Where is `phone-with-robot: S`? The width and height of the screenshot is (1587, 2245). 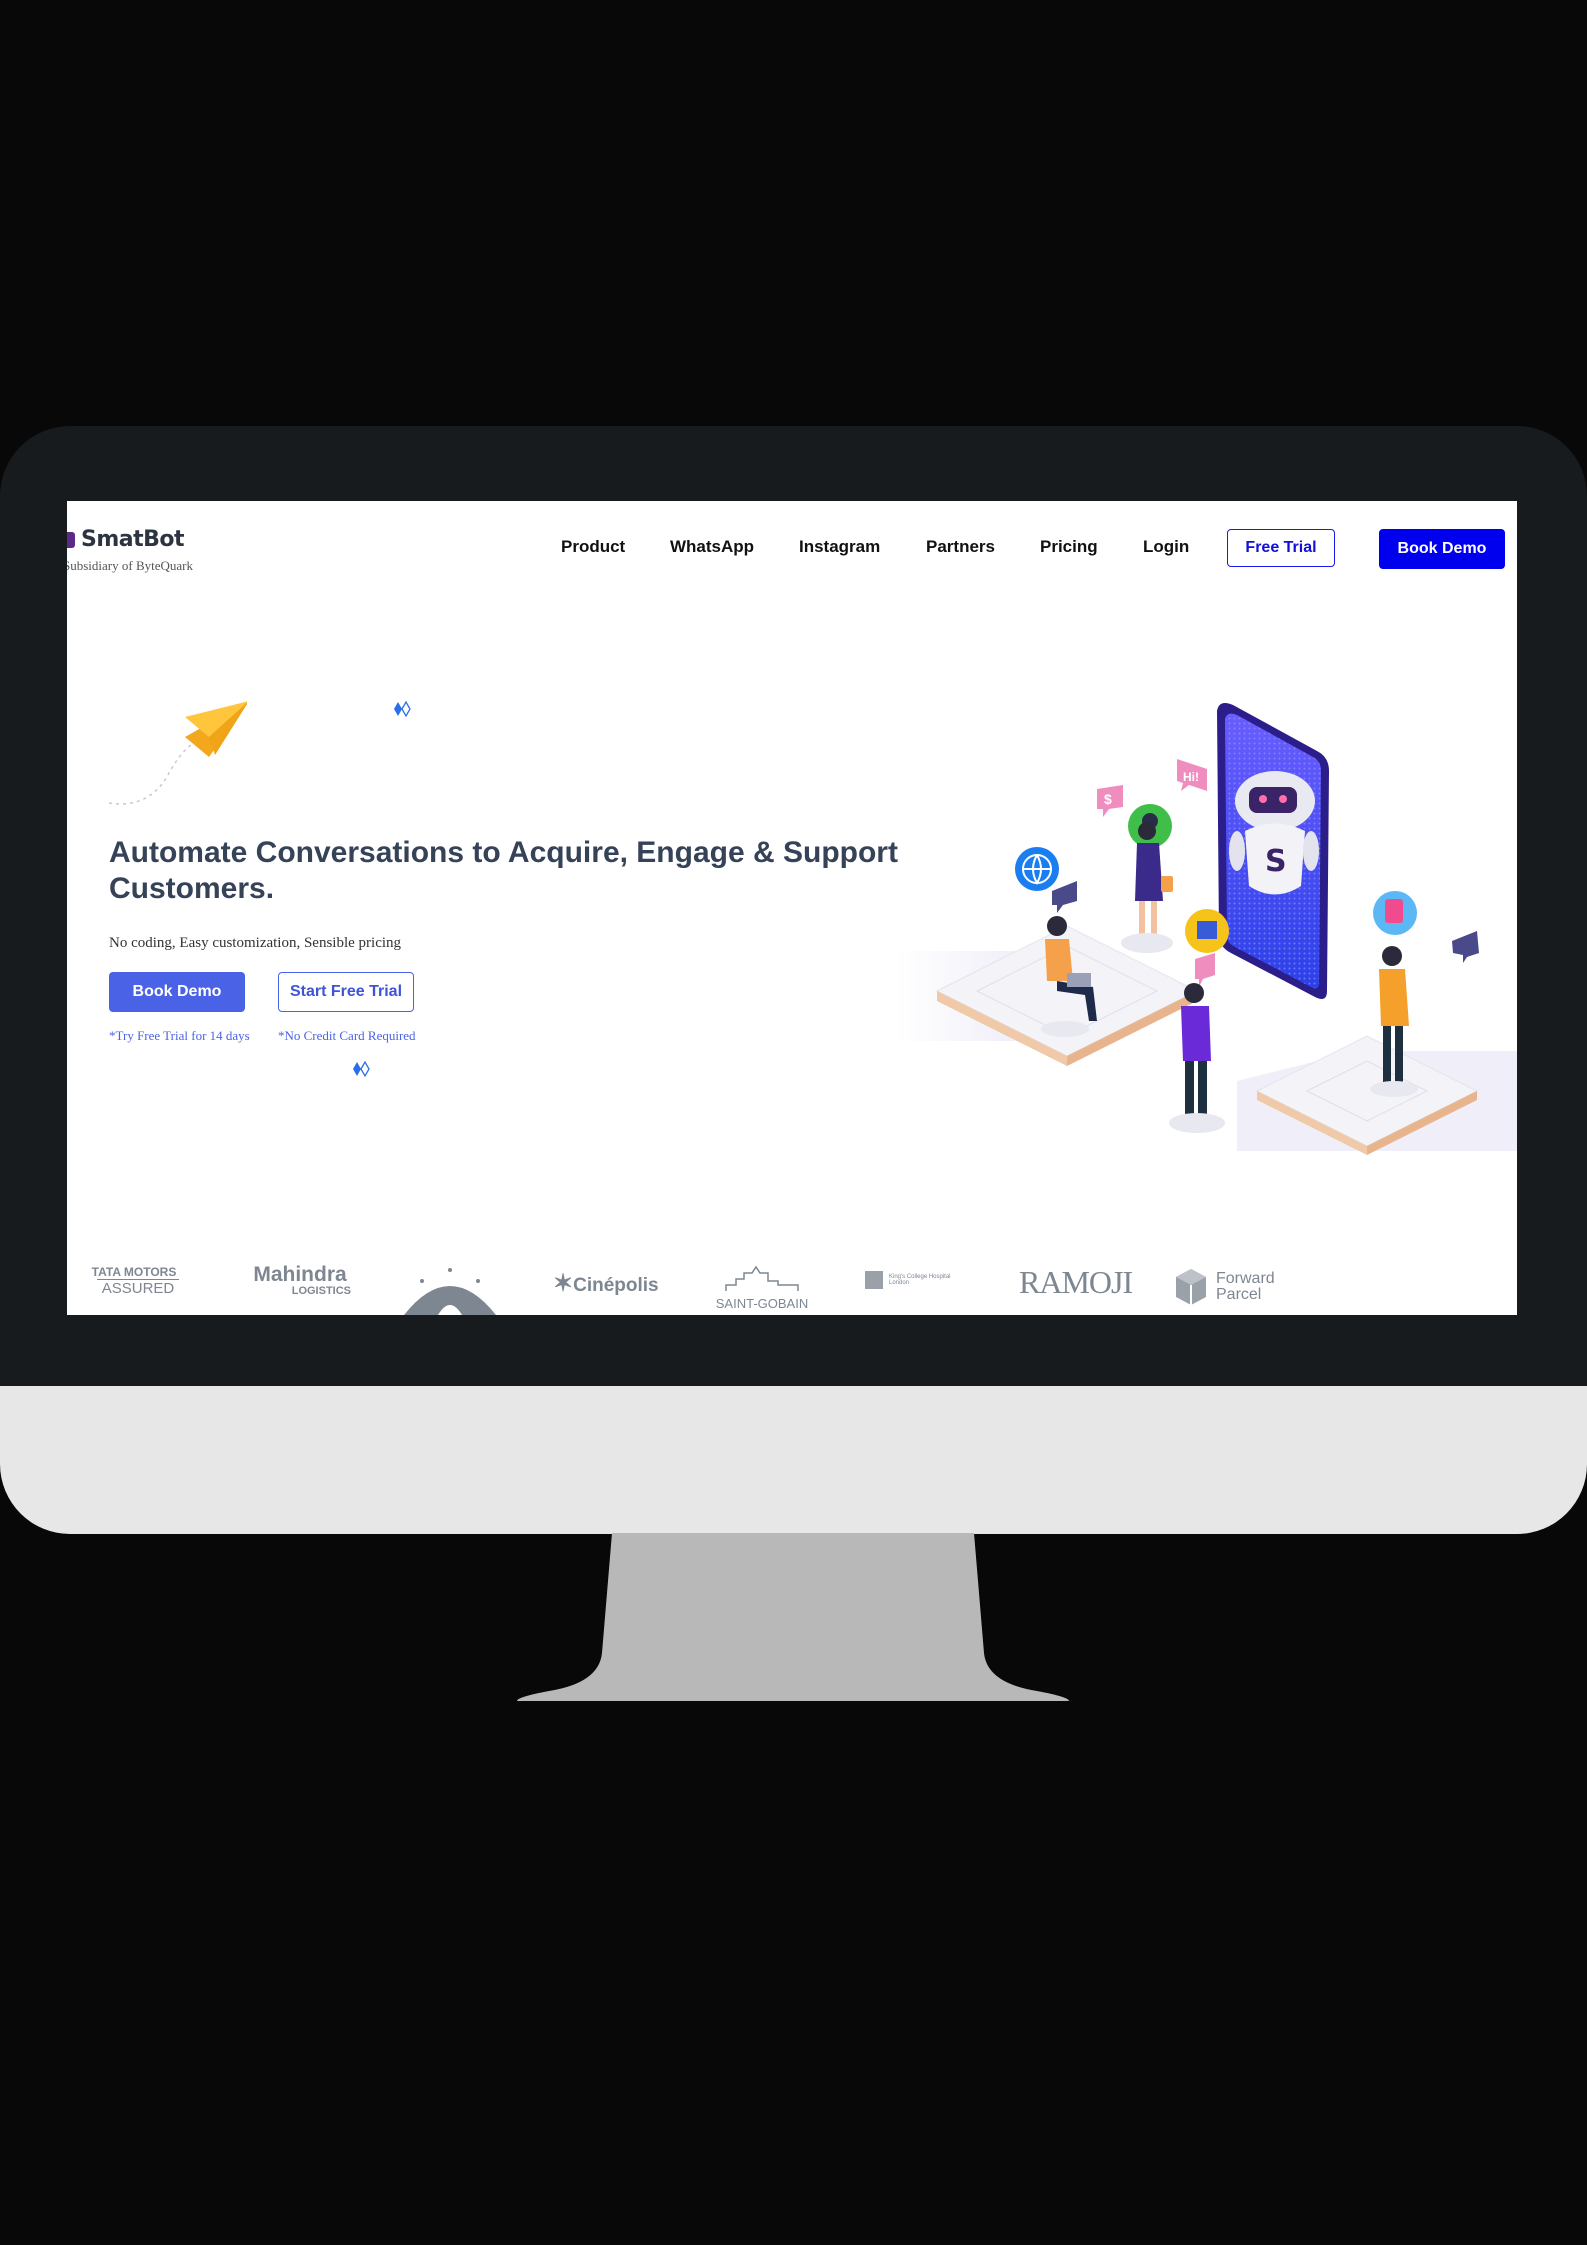 phone-with-robot: S is located at coordinates (1273, 851).